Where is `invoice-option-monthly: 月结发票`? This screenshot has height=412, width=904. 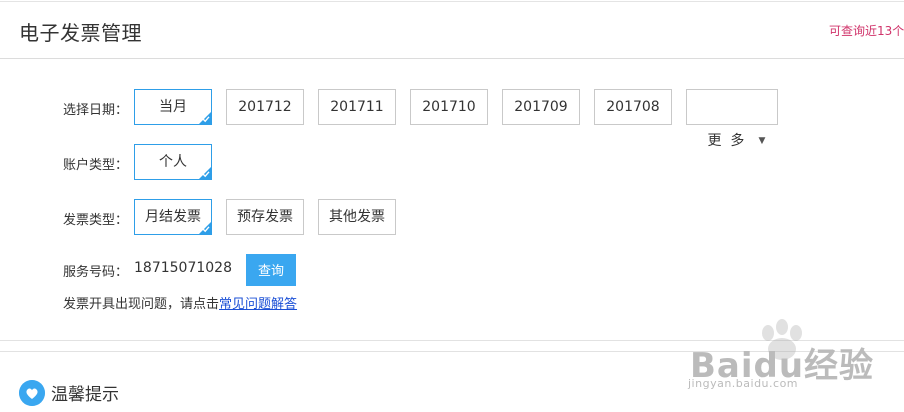 invoice-option-monthly: 月结发票 is located at coordinates (173, 217).